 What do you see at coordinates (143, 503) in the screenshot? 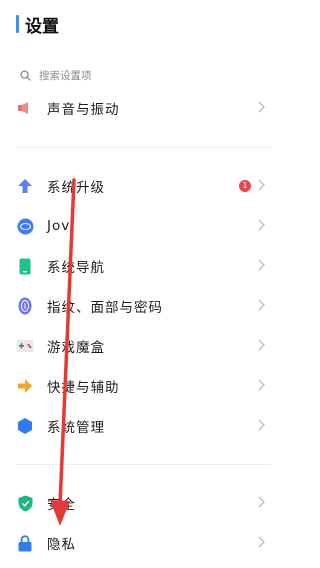
I see `settings-item-security: 安全` at bounding box center [143, 503].